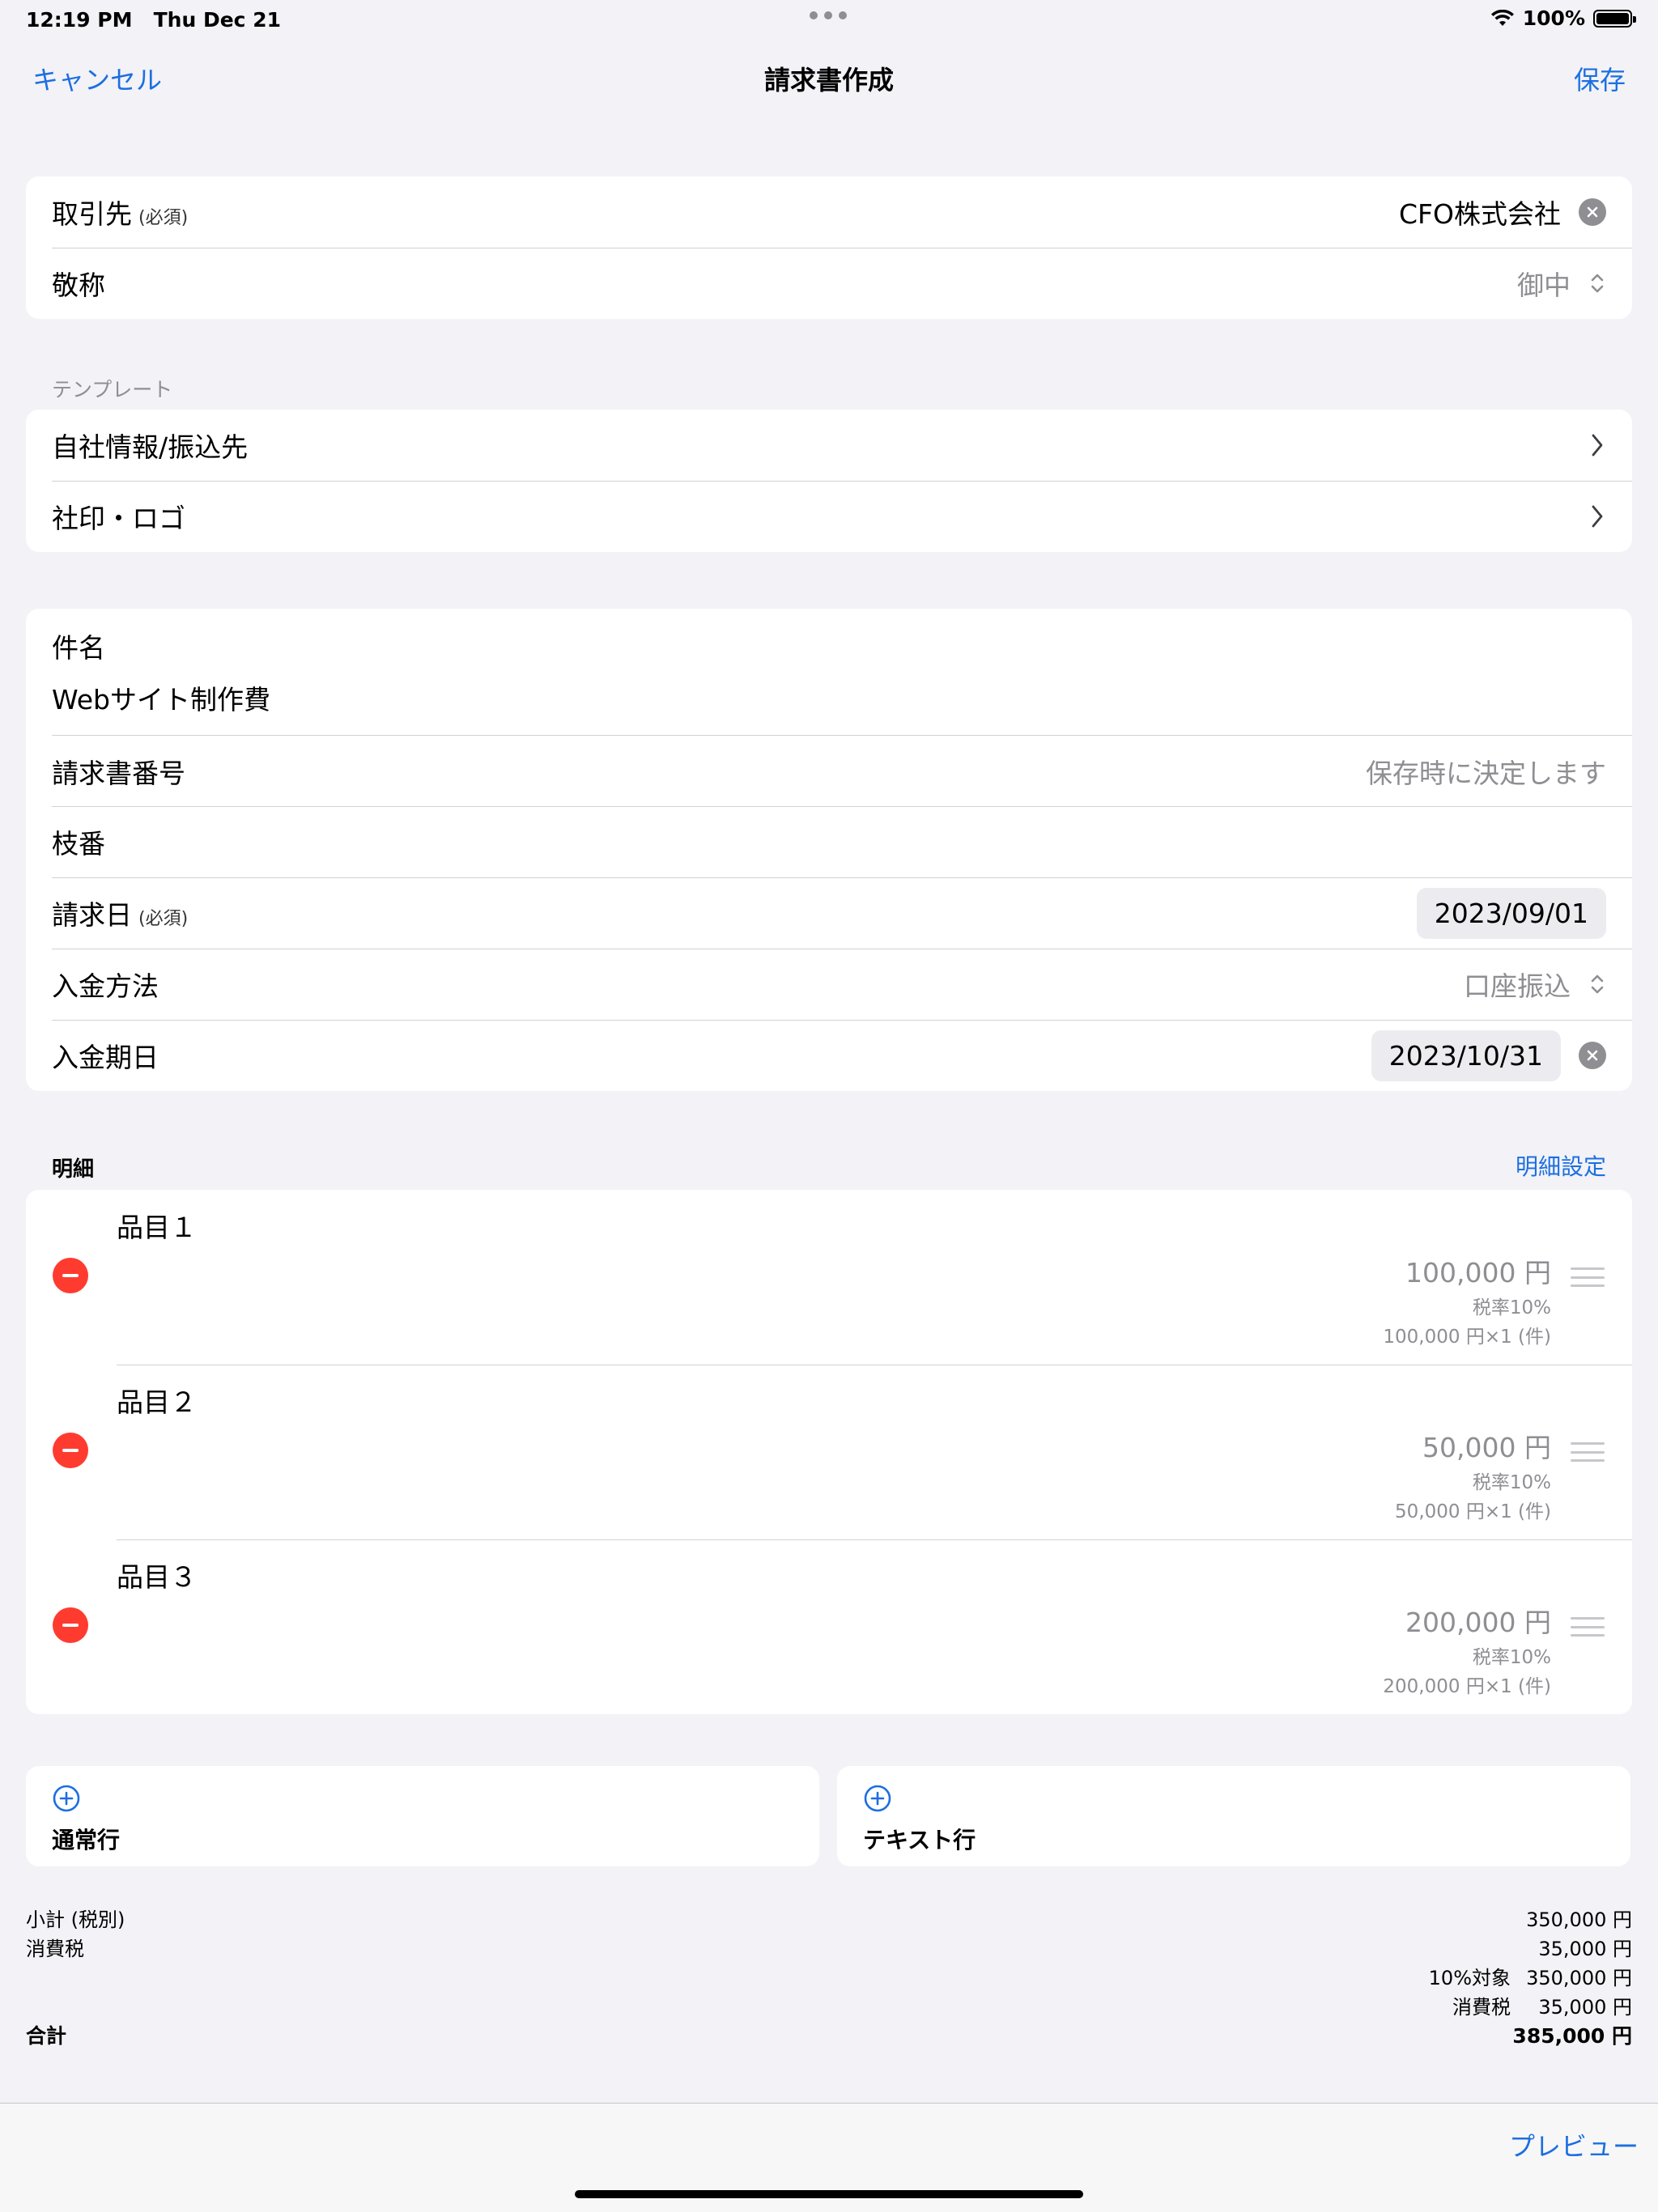  Describe the element at coordinates (112, 389) in the screenshot. I see `template-section-label: テンプレート` at that location.